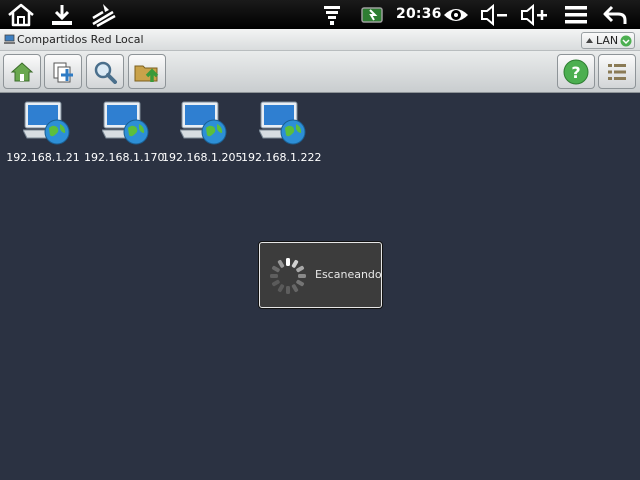 Image resolution: width=640 pixels, height=480 pixels. I want to click on host-label: 192.168.1.222, so click(281, 157).